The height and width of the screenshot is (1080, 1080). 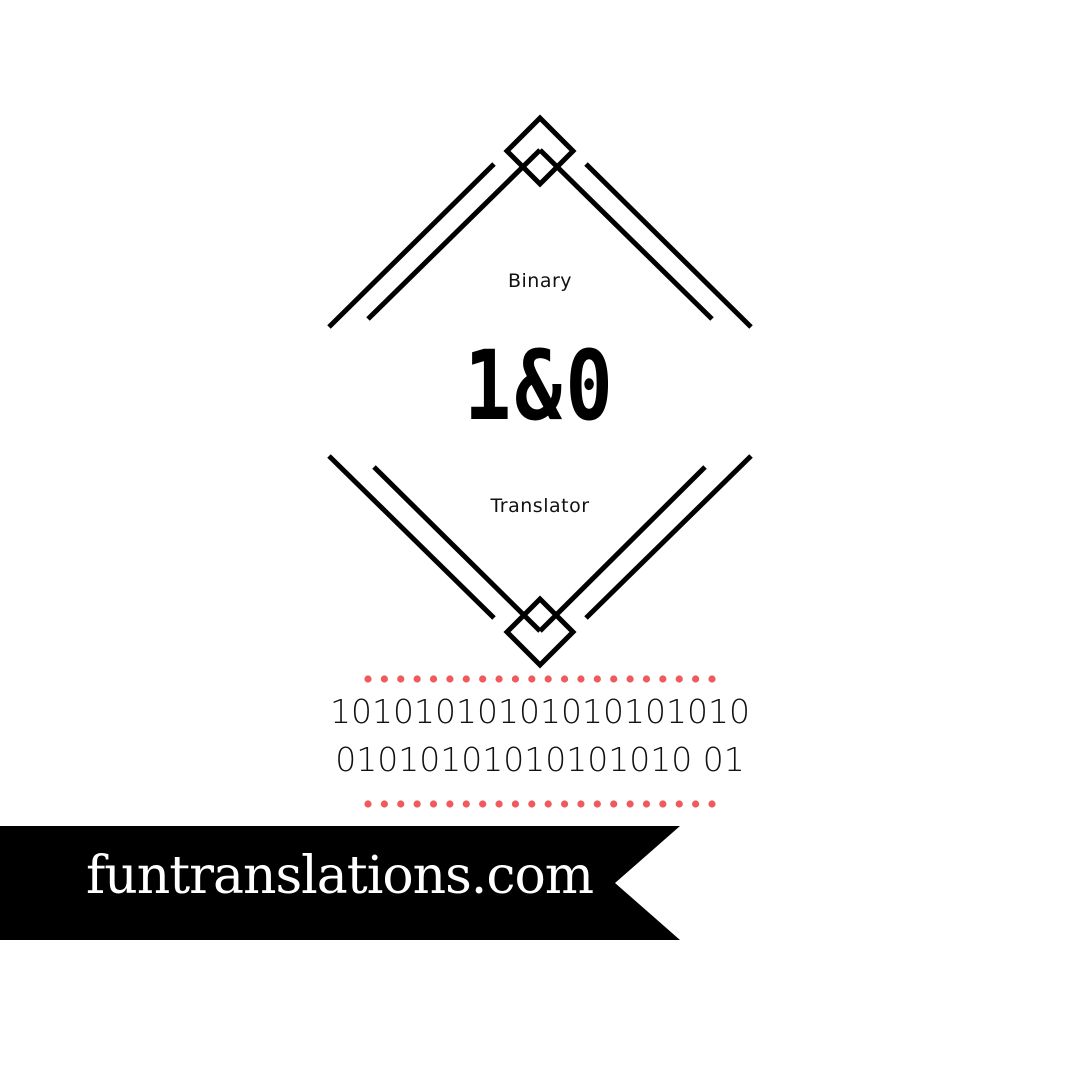 I want to click on bottom-left-inner-line, so click(x=457, y=549).